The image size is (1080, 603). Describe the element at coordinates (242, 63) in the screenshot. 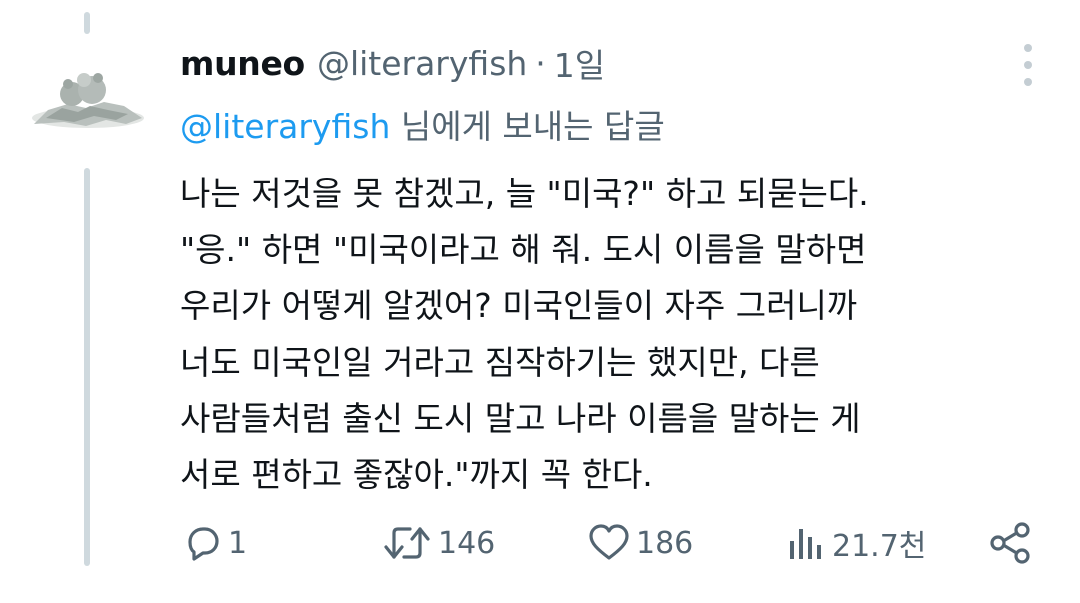

I see `display-name: muneo` at that location.